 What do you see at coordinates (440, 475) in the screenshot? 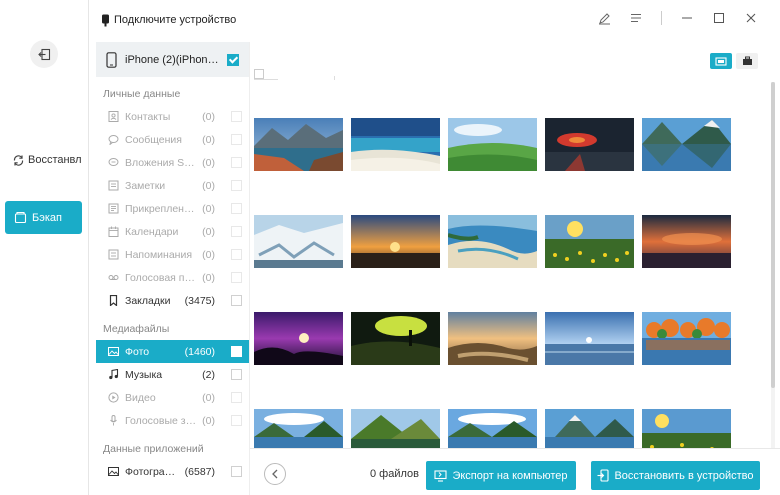
I see `export-icon` at bounding box center [440, 475].